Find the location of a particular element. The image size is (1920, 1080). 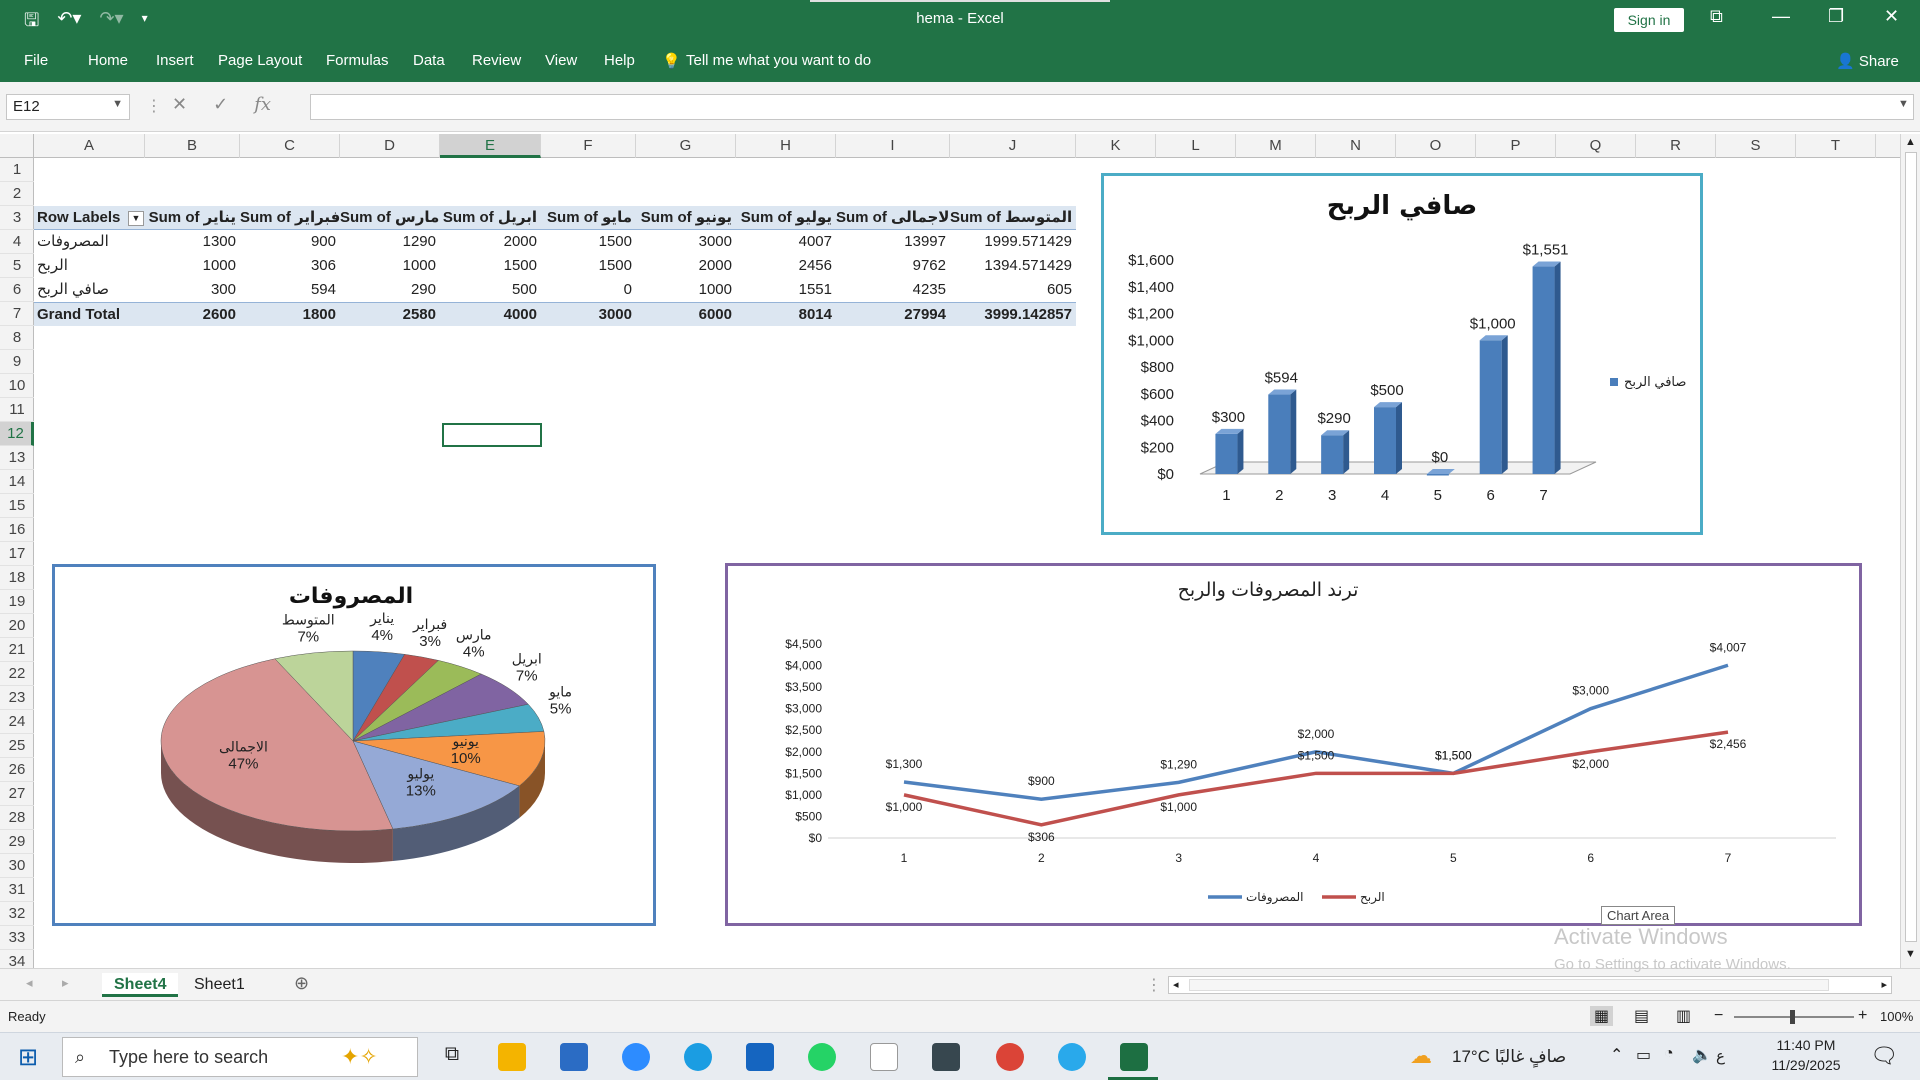

pivot-cell-r2-0: صافي الربح is located at coordinates (89, 290).